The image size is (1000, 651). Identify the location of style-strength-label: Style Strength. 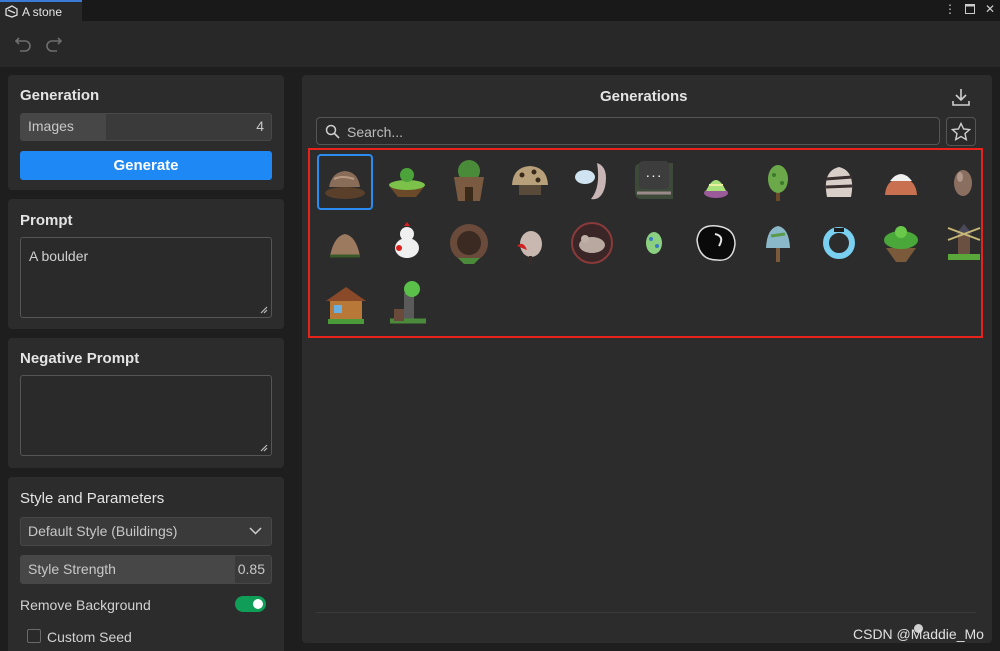
(72, 569).